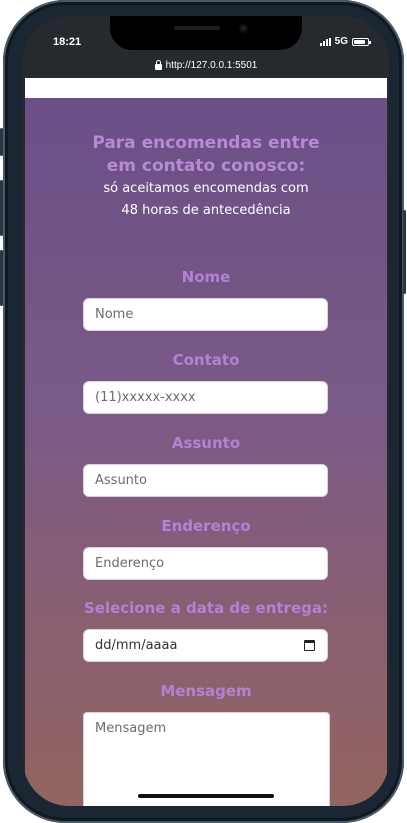  I want to click on contato-input: (11)xxxxx-xxxx, so click(205, 397).